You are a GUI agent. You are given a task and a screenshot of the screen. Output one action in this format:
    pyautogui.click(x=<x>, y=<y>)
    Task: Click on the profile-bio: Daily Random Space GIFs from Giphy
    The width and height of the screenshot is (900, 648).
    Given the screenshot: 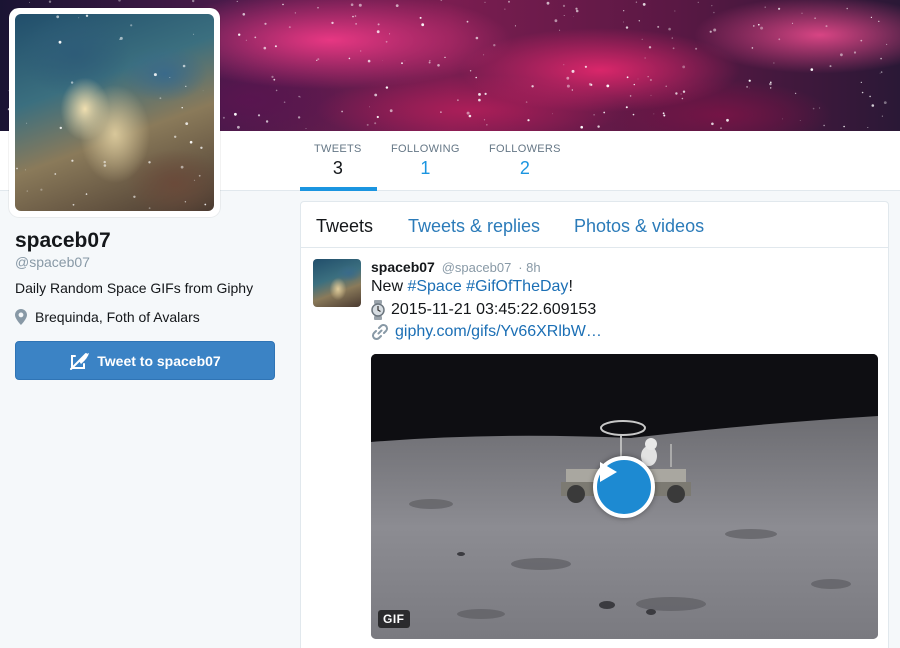 What is the action you would take?
    pyautogui.click(x=134, y=288)
    